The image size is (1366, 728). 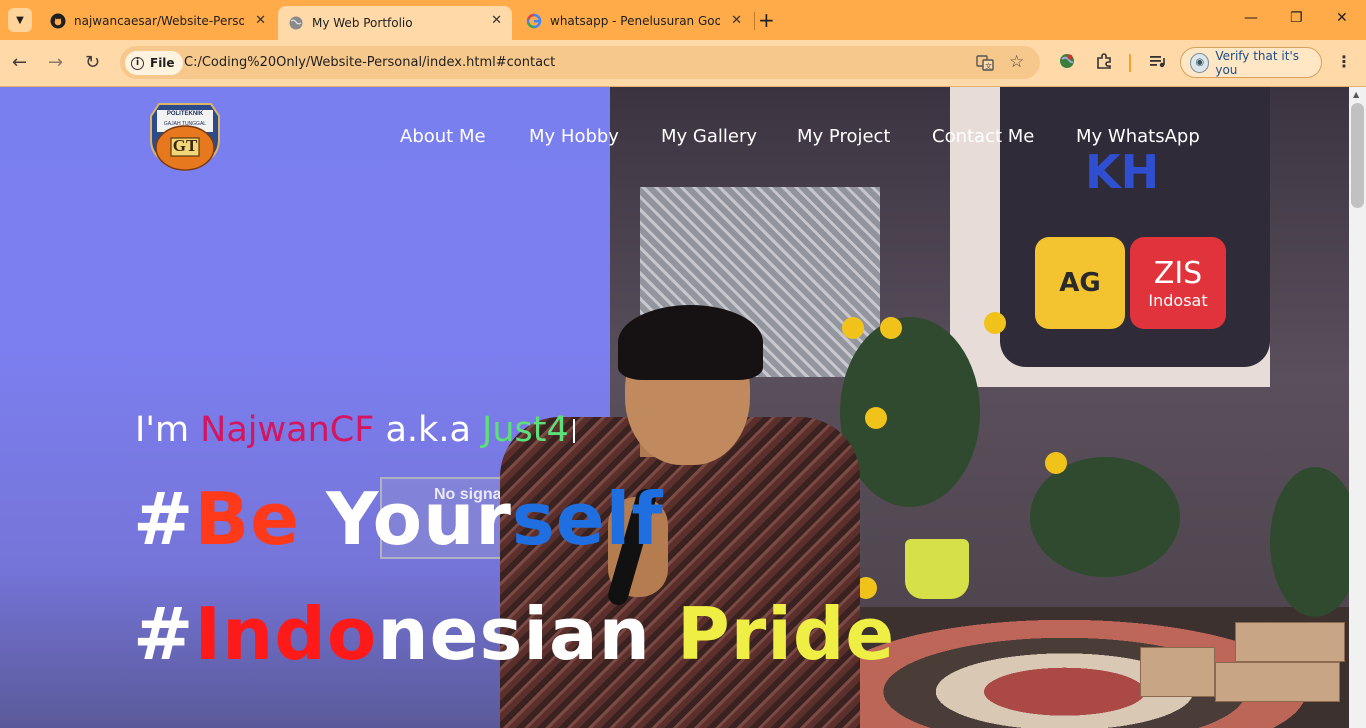 I want to click on github-icon, so click(x=58, y=21).